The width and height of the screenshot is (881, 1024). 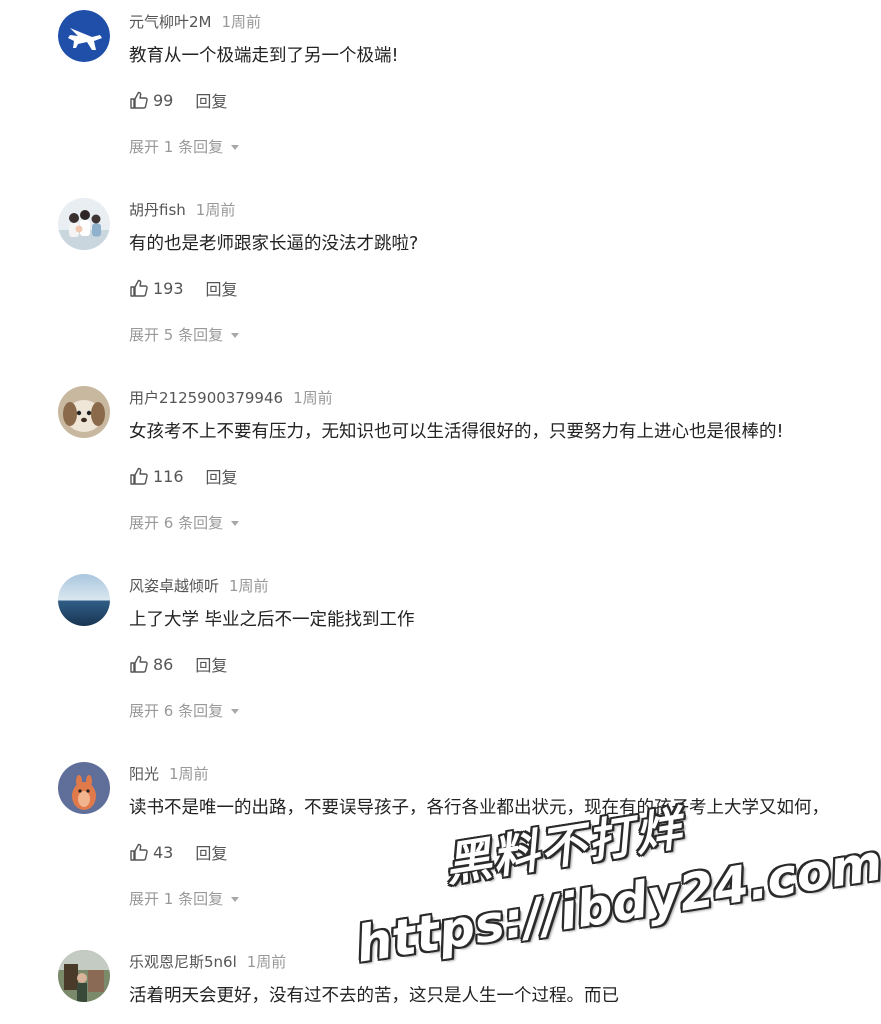 What do you see at coordinates (456, 432) in the screenshot?
I see `comment-text: 女孩考不上不要有压力，无知识也可以生活得很好的，只要努力有上进心也是很棒的!` at bounding box center [456, 432].